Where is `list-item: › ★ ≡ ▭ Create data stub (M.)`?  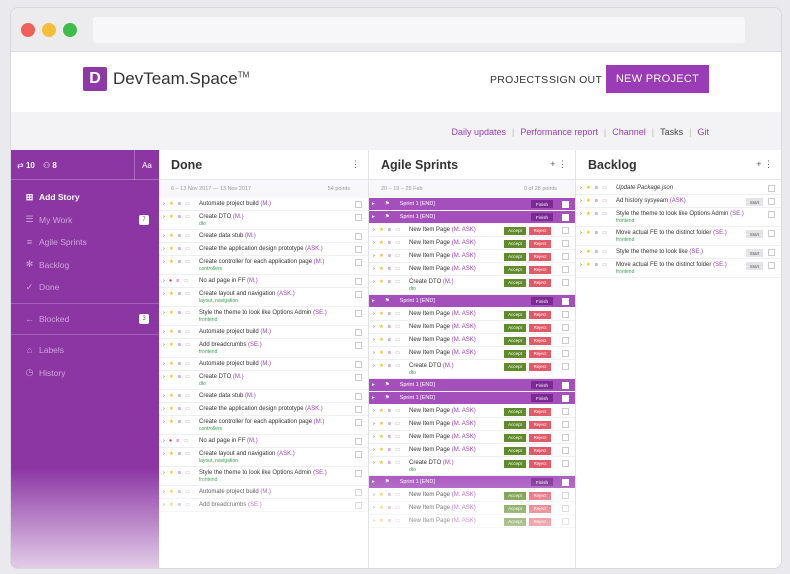
list-item: › ★ ≡ ▭ Create data stub (M.) is located at coordinates (263, 396).